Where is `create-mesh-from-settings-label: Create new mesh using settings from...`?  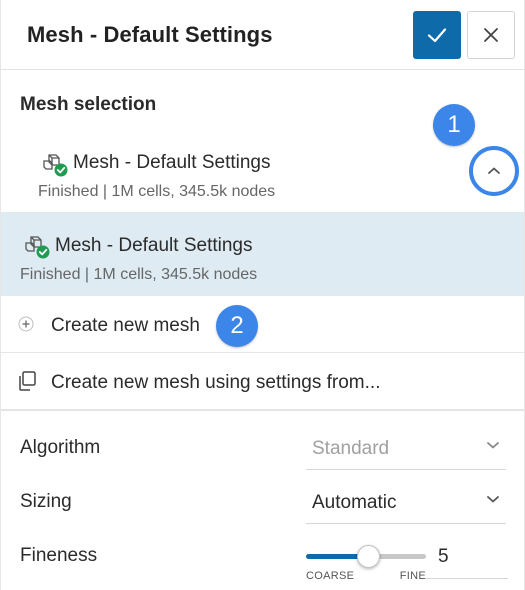
create-mesh-from-settings-label: Create new mesh using settings from... is located at coordinates (216, 382).